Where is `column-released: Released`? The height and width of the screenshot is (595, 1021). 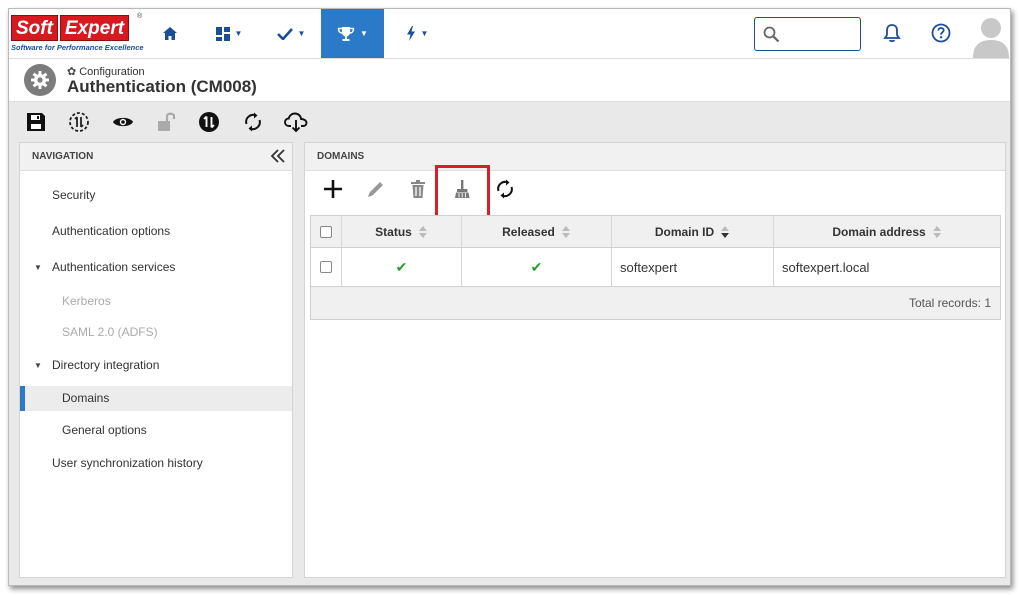 column-released: Released is located at coordinates (537, 231).